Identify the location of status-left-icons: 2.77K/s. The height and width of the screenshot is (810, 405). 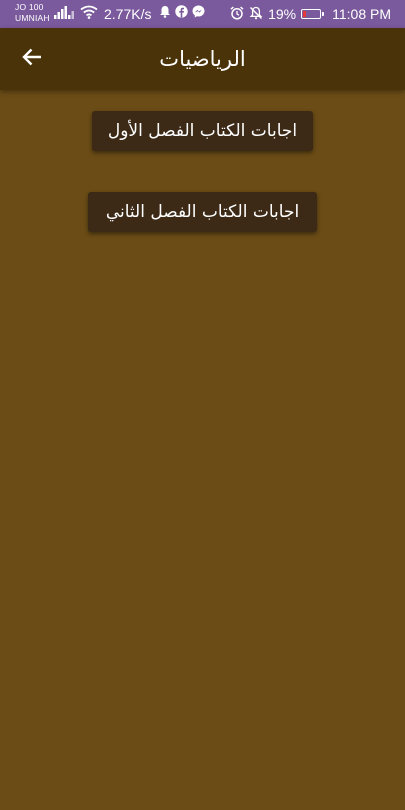
(129, 14).